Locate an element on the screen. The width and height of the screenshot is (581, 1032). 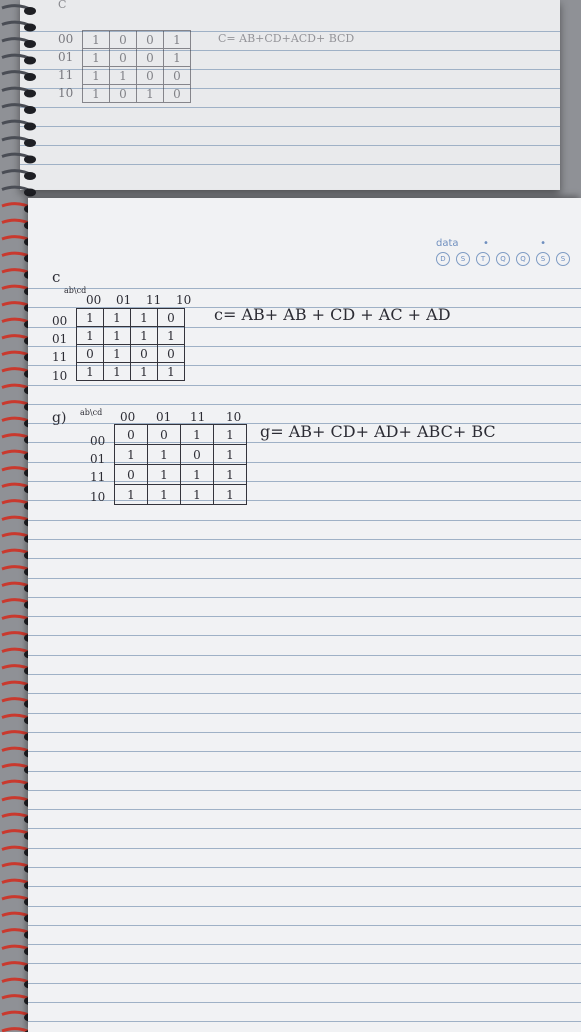
map2-row-label: 10 is located at coordinates (98, 497).